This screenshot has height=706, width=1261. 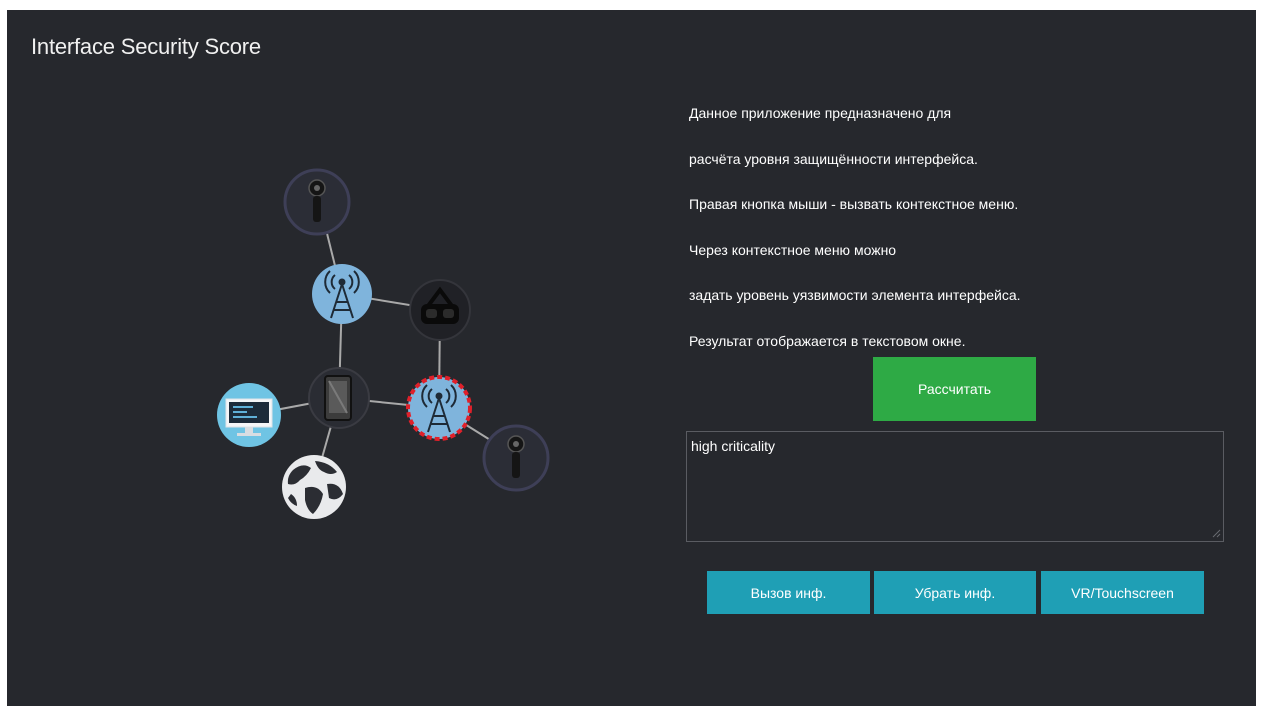 I want to click on tablet-icon, so click(x=338, y=398).